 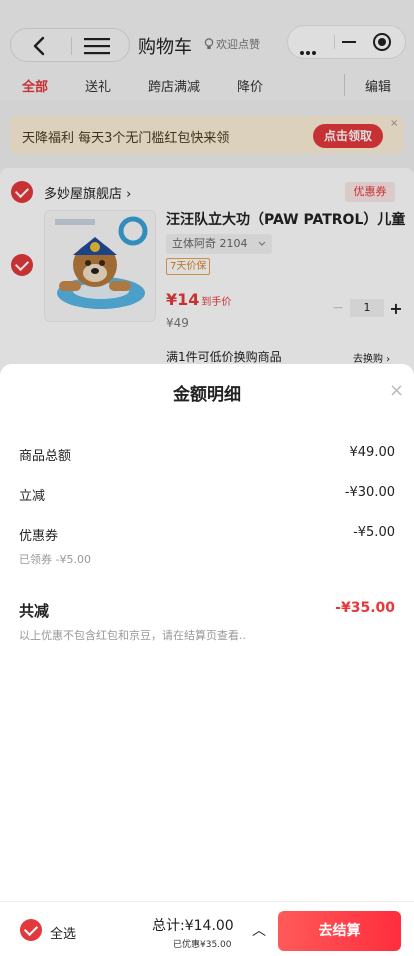 I want to click on checkout-button: 去结算, so click(x=339, y=931).